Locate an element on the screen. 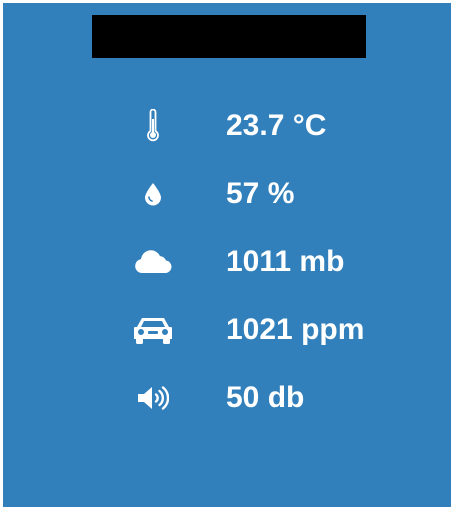 The height and width of the screenshot is (510, 454). speaker-volume-icon is located at coordinates (153, 398).